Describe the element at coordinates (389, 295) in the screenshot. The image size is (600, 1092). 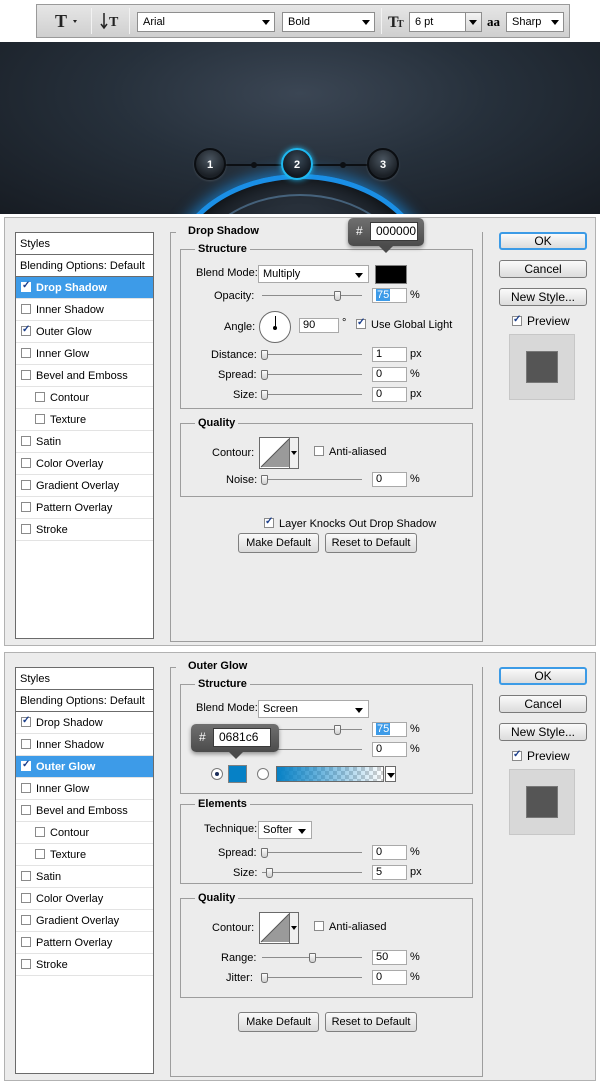
I see `opacity-input: 75` at that location.